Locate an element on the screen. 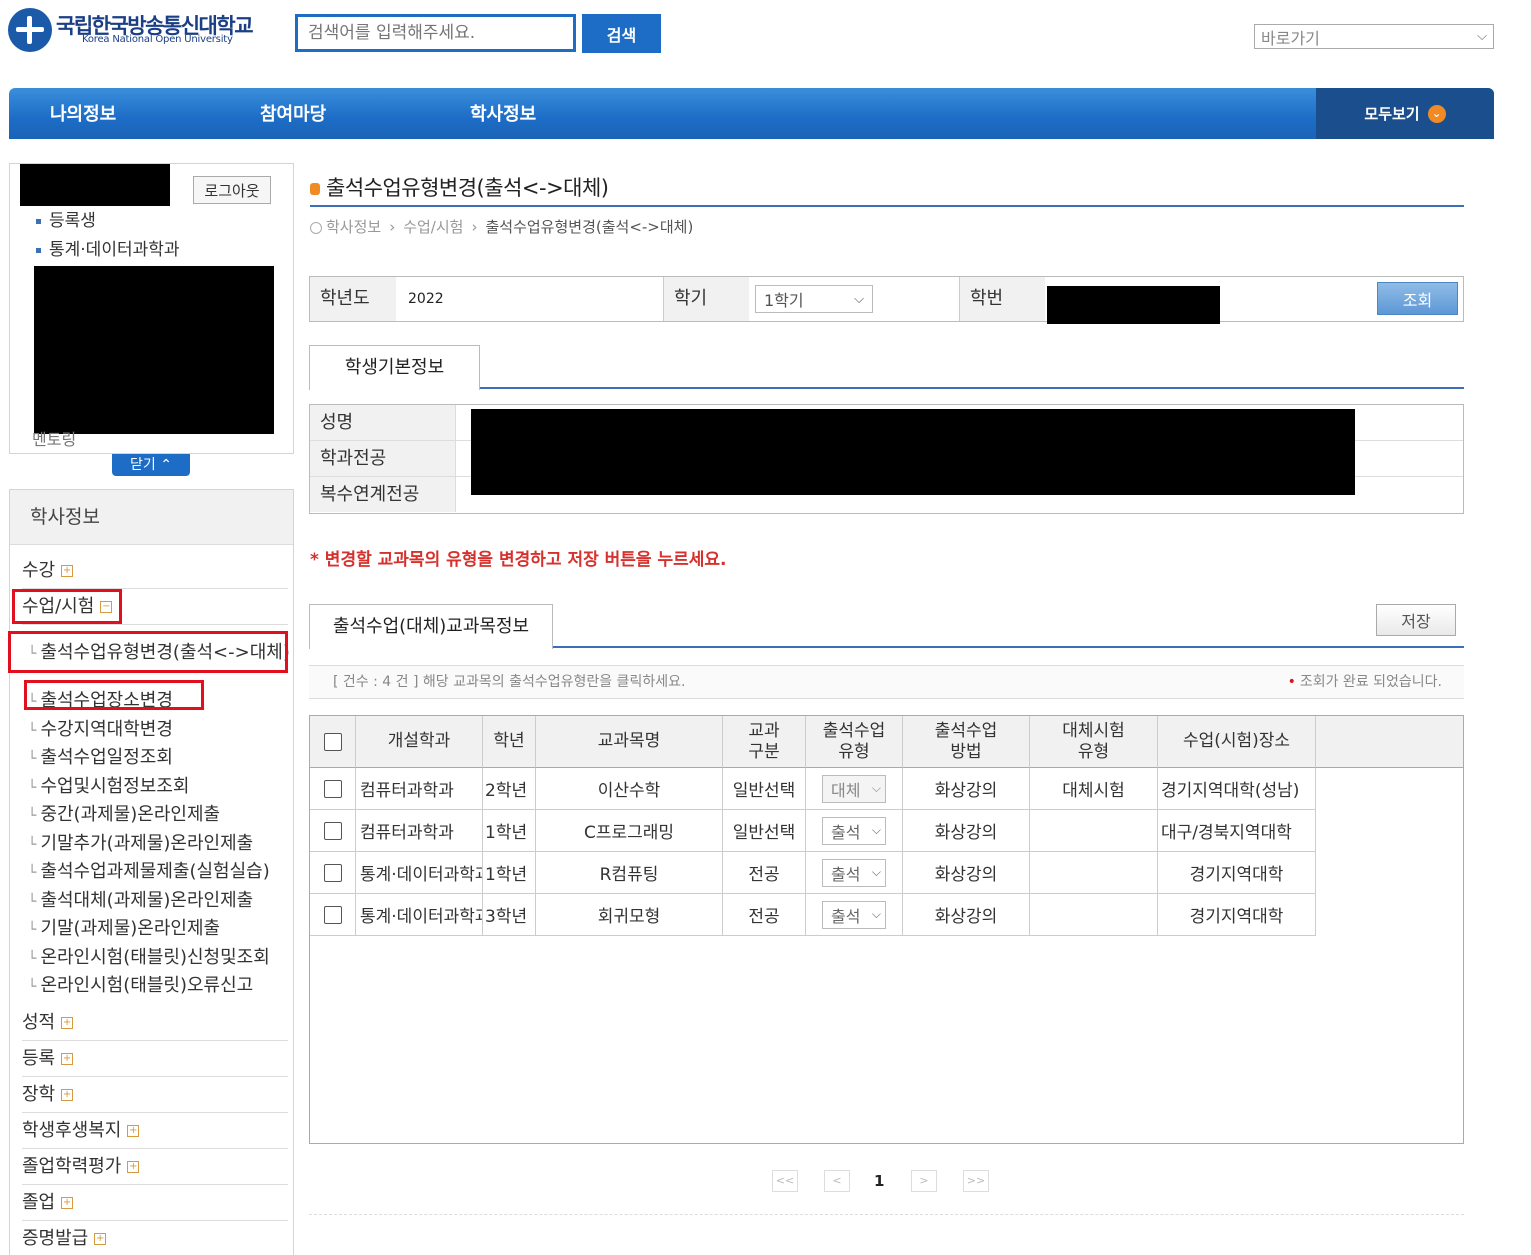  menu-title: 학사정보 is located at coordinates (151, 517).